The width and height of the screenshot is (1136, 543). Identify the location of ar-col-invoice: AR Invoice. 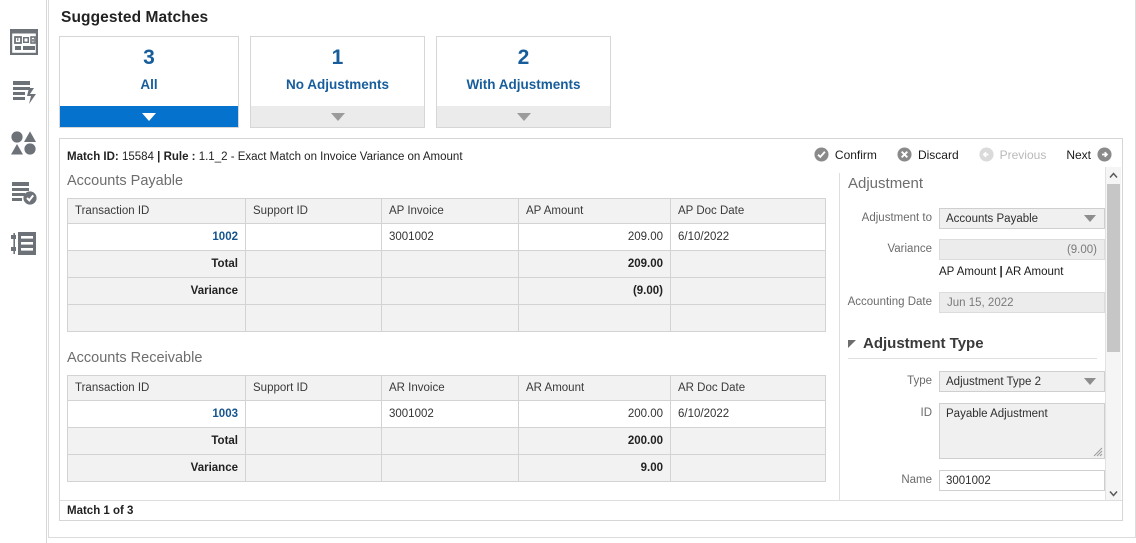
(450, 388).